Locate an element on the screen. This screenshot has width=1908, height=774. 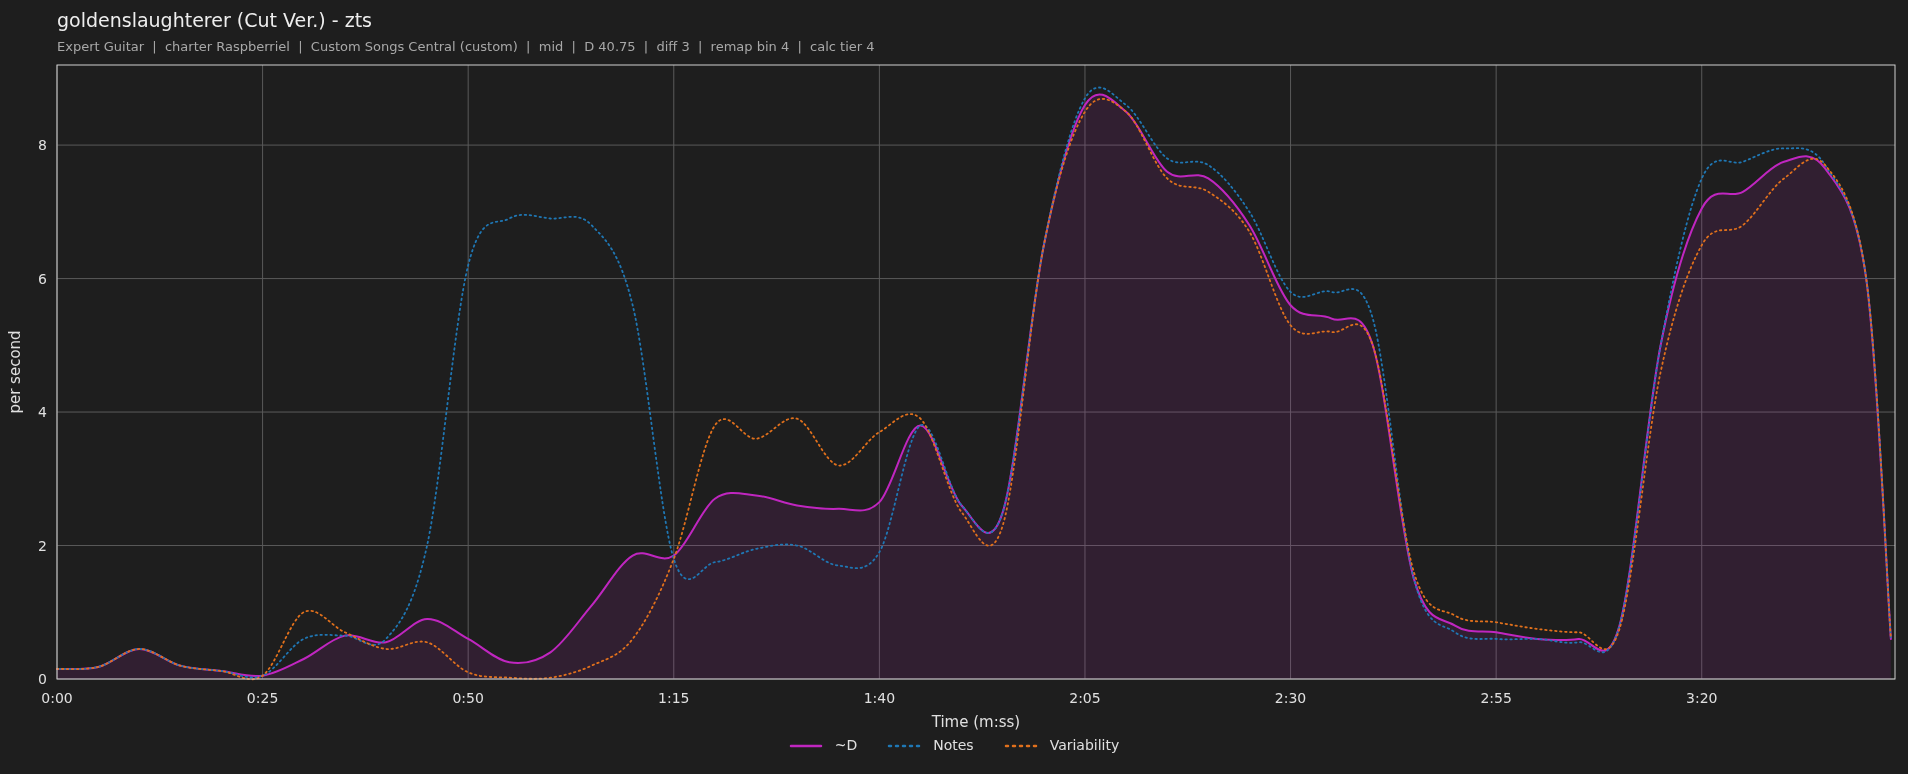
x-tick-label: 1:40 is located at coordinates (879, 698).